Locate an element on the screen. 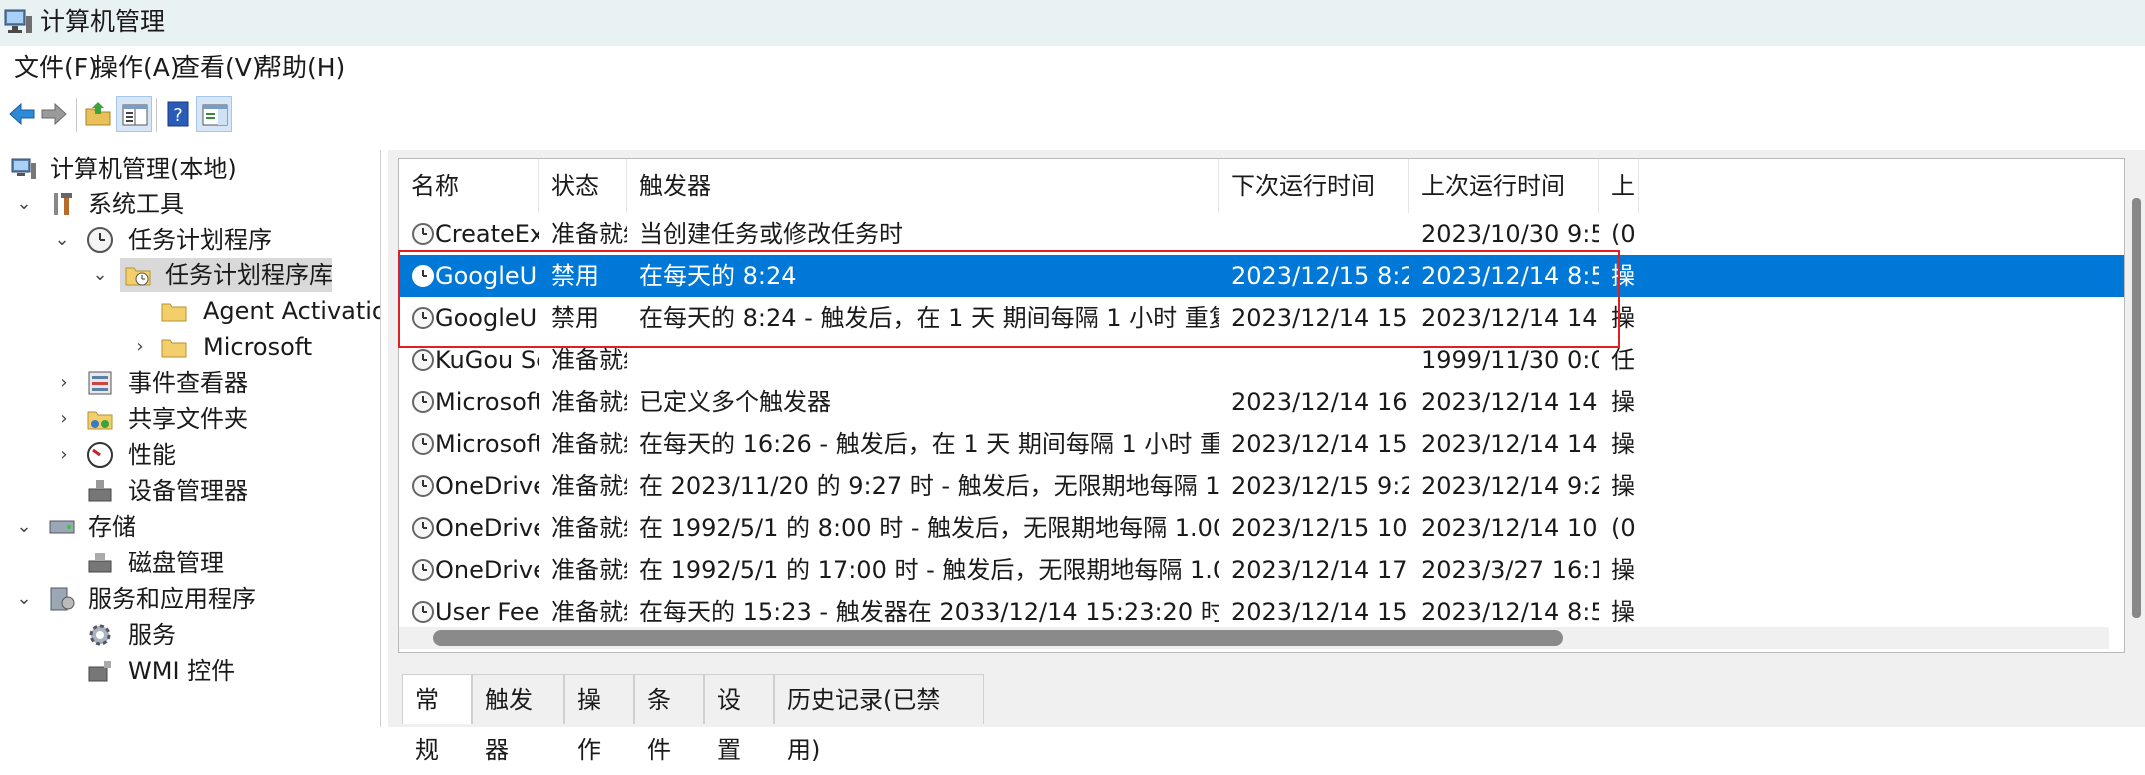 Image resolution: width=2145 pixels, height=775 pixels. horizontal-scrollbar-thumb is located at coordinates (998, 638).